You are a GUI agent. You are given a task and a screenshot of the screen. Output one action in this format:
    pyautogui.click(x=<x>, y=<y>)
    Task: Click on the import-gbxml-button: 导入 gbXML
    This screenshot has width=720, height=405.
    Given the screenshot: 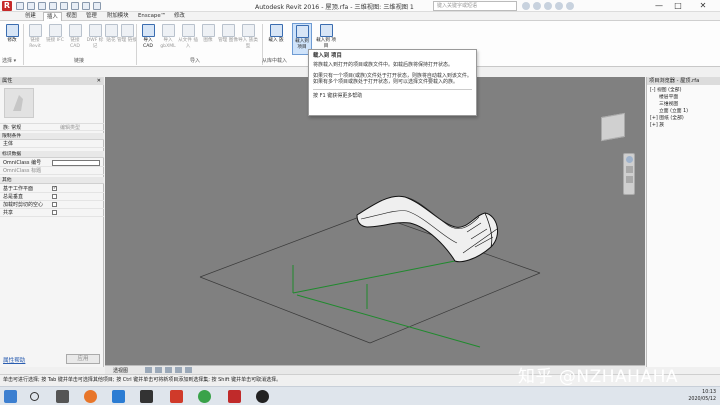 What is the action you would take?
    pyautogui.click(x=168, y=39)
    